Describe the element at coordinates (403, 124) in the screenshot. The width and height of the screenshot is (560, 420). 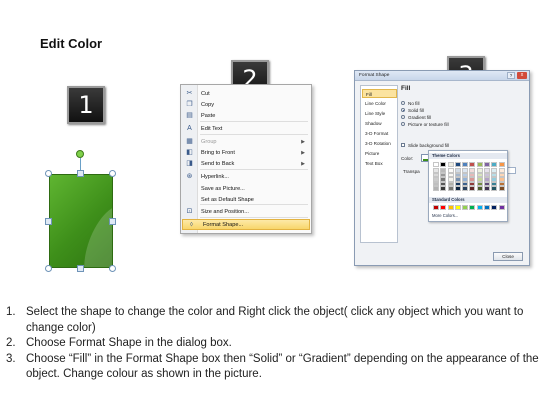
I see `radio-button` at that location.